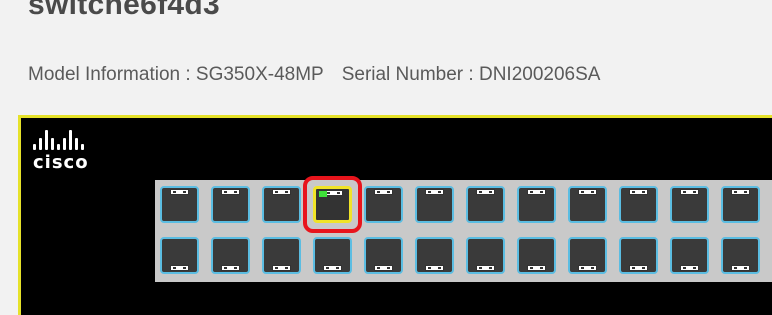  Describe the element at coordinates (176, 74) in the screenshot. I see `model-information: Model Information : SG350X-48MP` at that location.